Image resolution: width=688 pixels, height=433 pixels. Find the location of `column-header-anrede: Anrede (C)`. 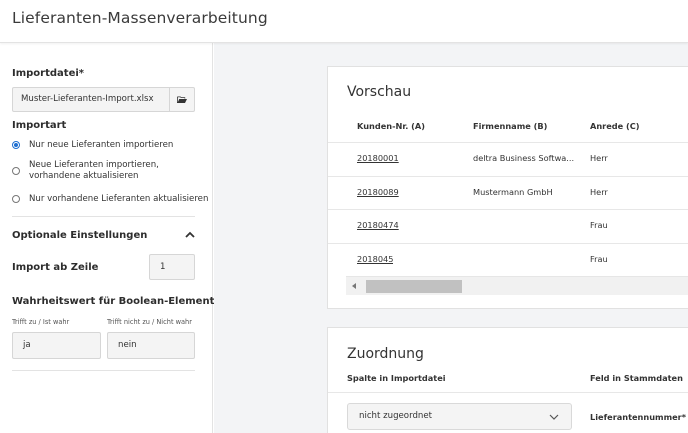

column-header-anrede: Anrede (C) is located at coordinates (615, 126).